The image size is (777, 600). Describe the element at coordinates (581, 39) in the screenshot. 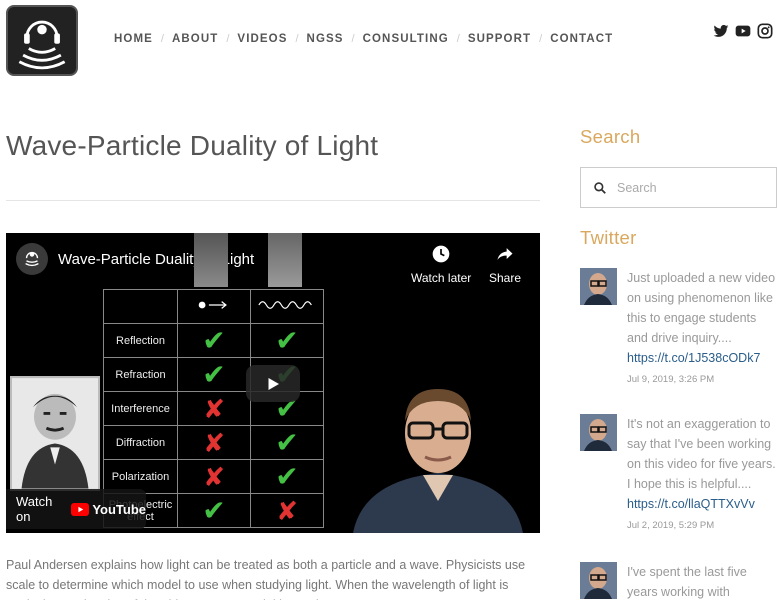

I see `nav-contact: CONTACT` at that location.